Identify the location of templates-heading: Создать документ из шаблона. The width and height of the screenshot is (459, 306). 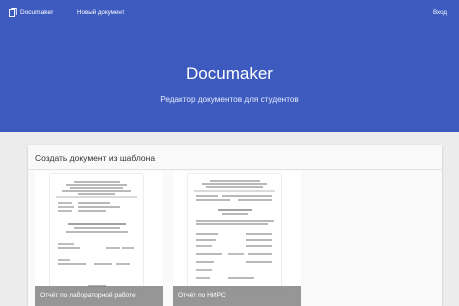
(95, 158).